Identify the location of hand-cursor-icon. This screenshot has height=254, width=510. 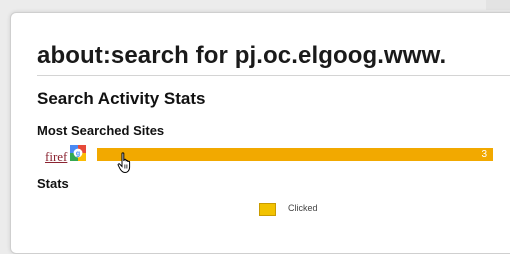
(124, 163).